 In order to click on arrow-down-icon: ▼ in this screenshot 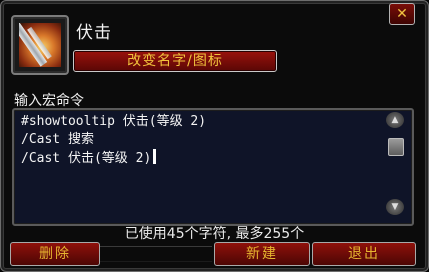, I will do `click(395, 207)`.